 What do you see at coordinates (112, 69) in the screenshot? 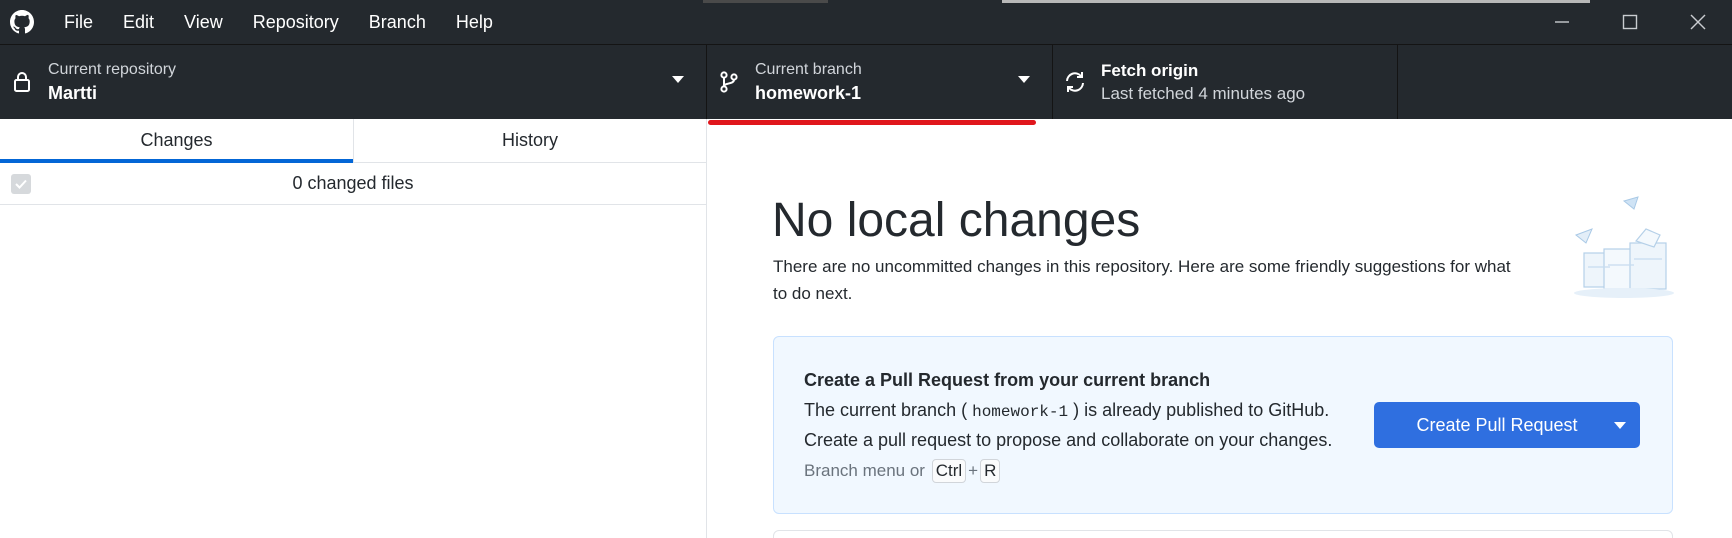
I see `repository-label: Current repository` at bounding box center [112, 69].